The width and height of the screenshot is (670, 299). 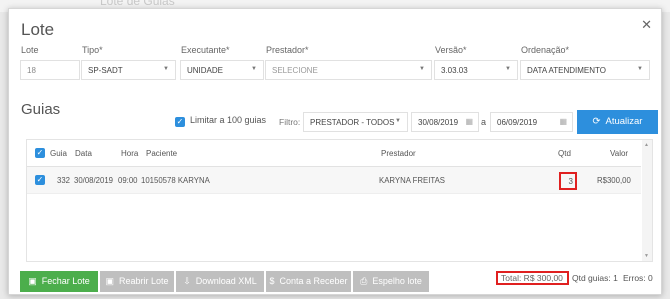 What do you see at coordinates (105, 70) in the screenshot?
I see `tipo-value: SP-SADT` at bounding box center [105, 70].